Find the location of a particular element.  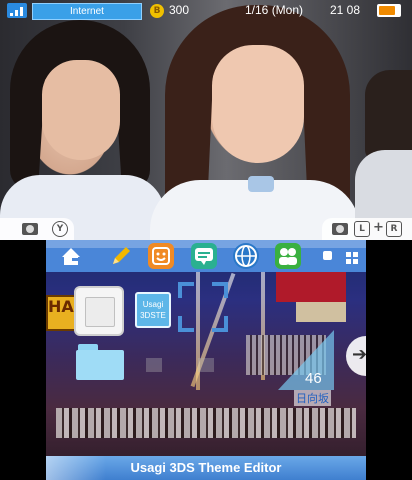

r-button-icon: R is located at coordinates (394, 229).